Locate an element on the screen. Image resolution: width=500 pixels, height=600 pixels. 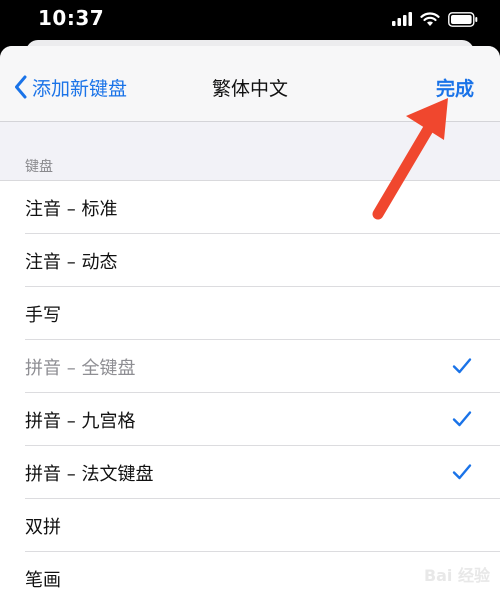
watermark: Bai 经验 jingyan.baidu.com is located at coordinates (439, 581).